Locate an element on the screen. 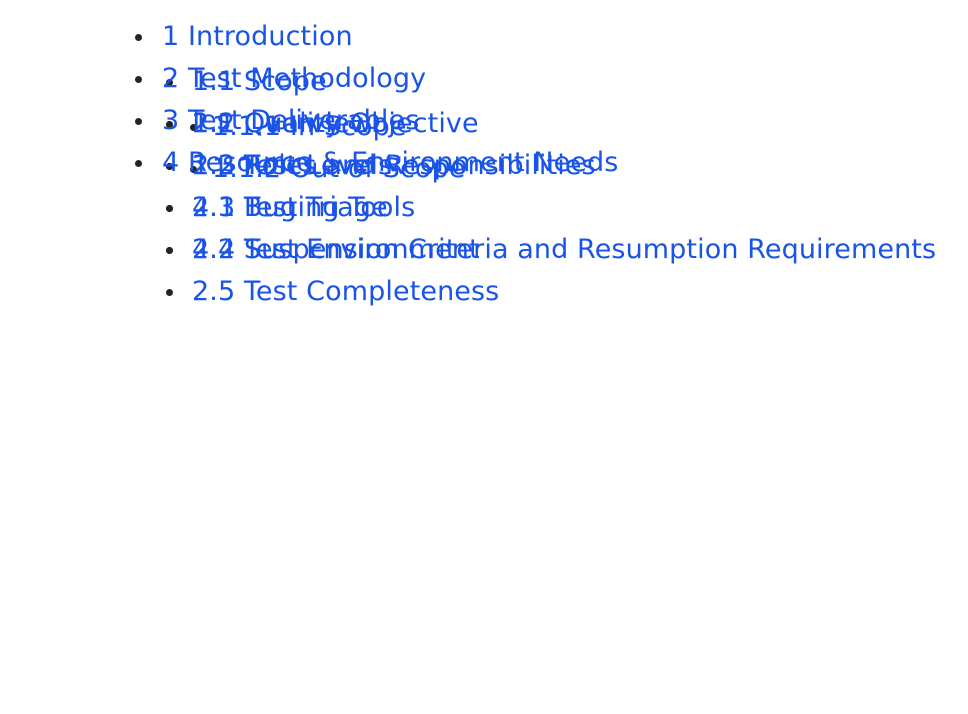  toc-link: 2.5 Test Completeness is located at coordinates (345, 292).